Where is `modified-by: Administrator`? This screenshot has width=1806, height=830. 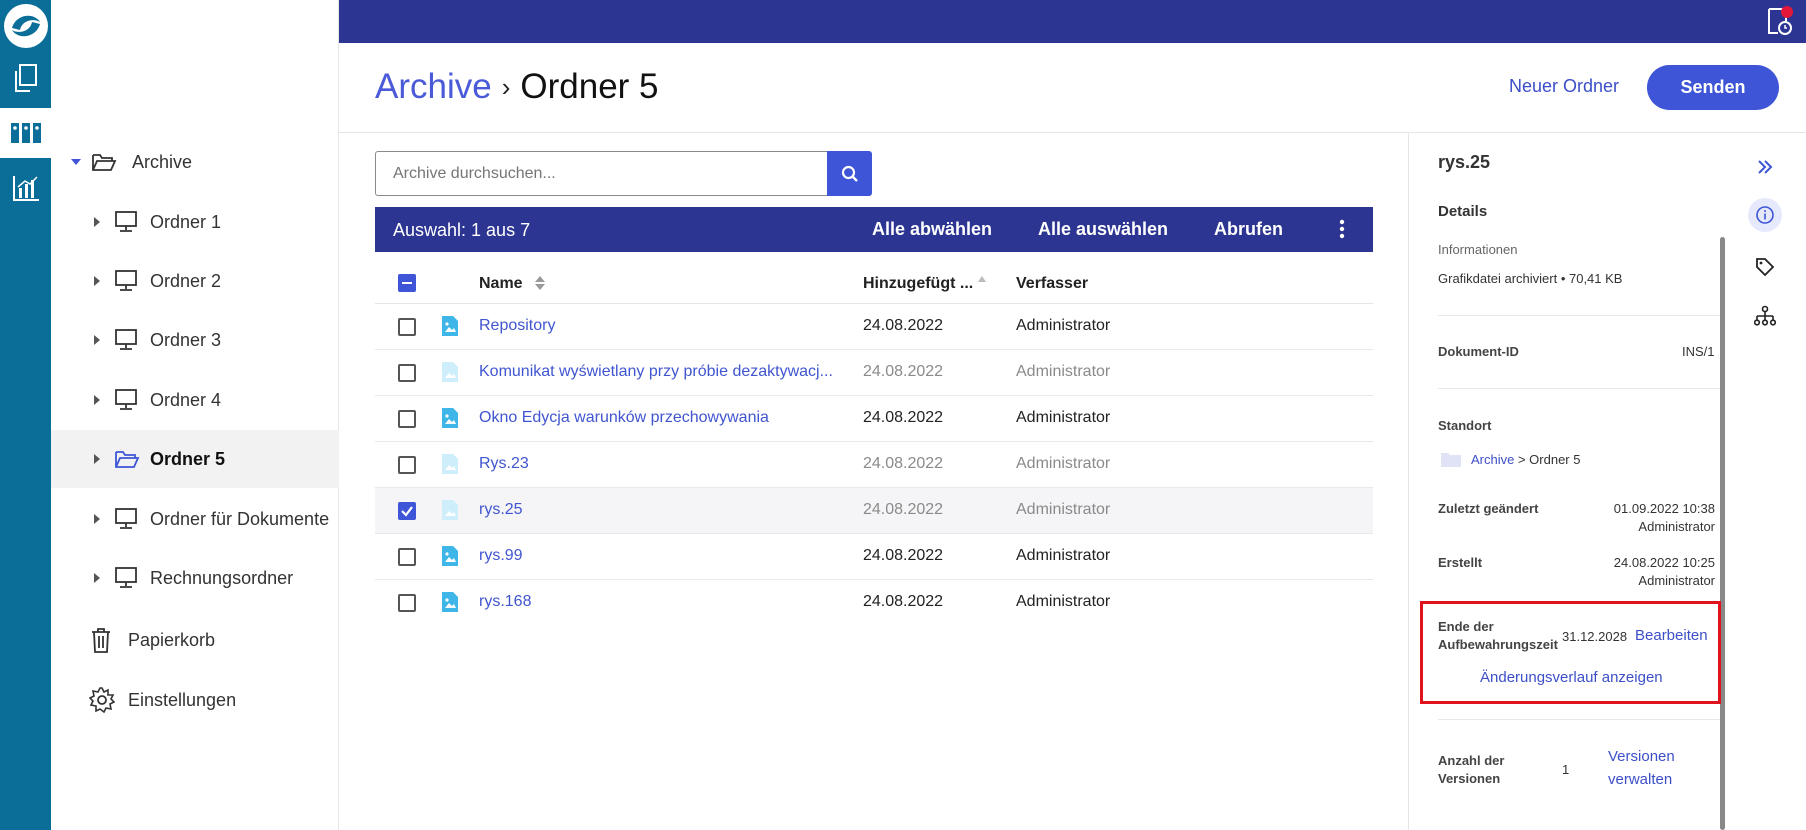
modified-by: Administrator is located at coordinates (1676, 526).